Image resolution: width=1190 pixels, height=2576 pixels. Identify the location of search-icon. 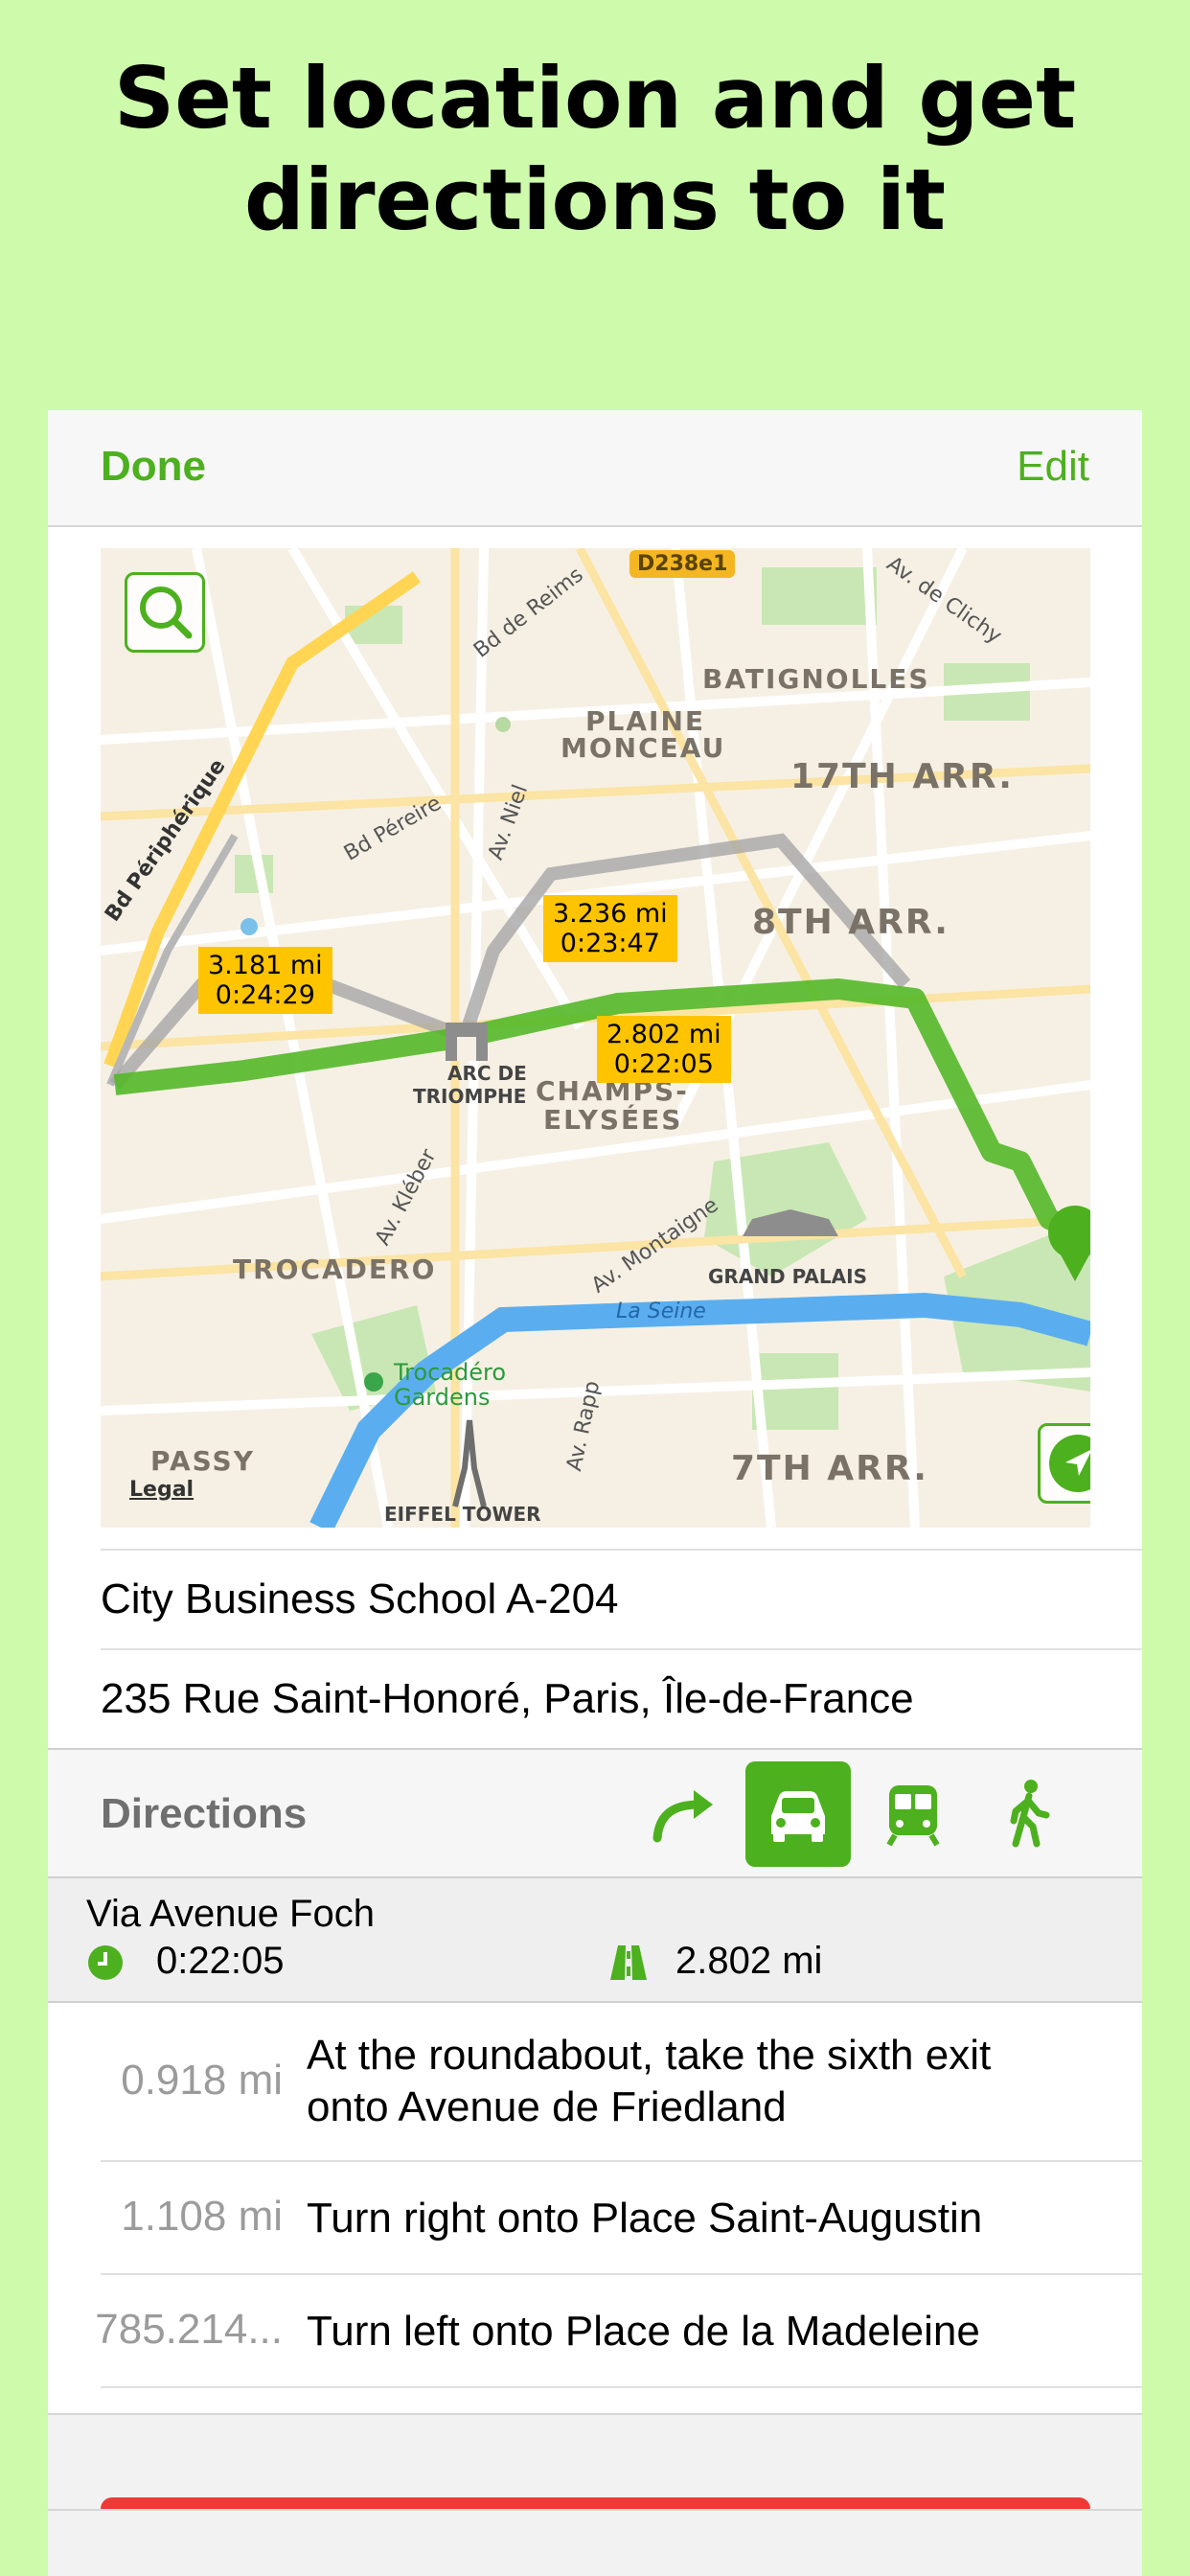
(167, 612).